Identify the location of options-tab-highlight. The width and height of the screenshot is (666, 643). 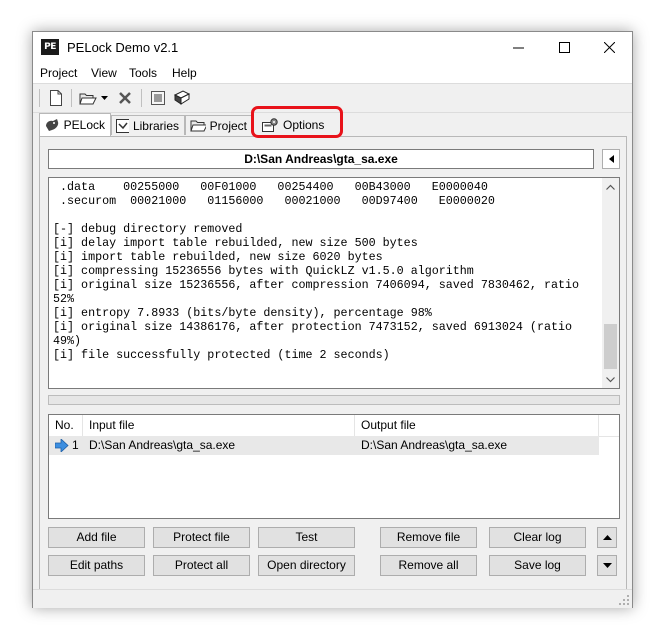
(297, 122).